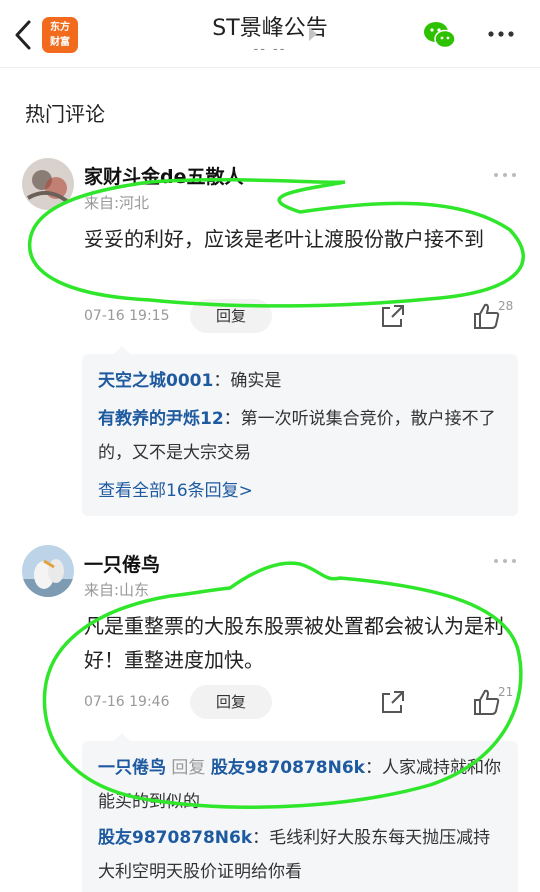 The image size is (540, 892). I want to click on reply-target: 股友9870878N6k, so click(288, 768).